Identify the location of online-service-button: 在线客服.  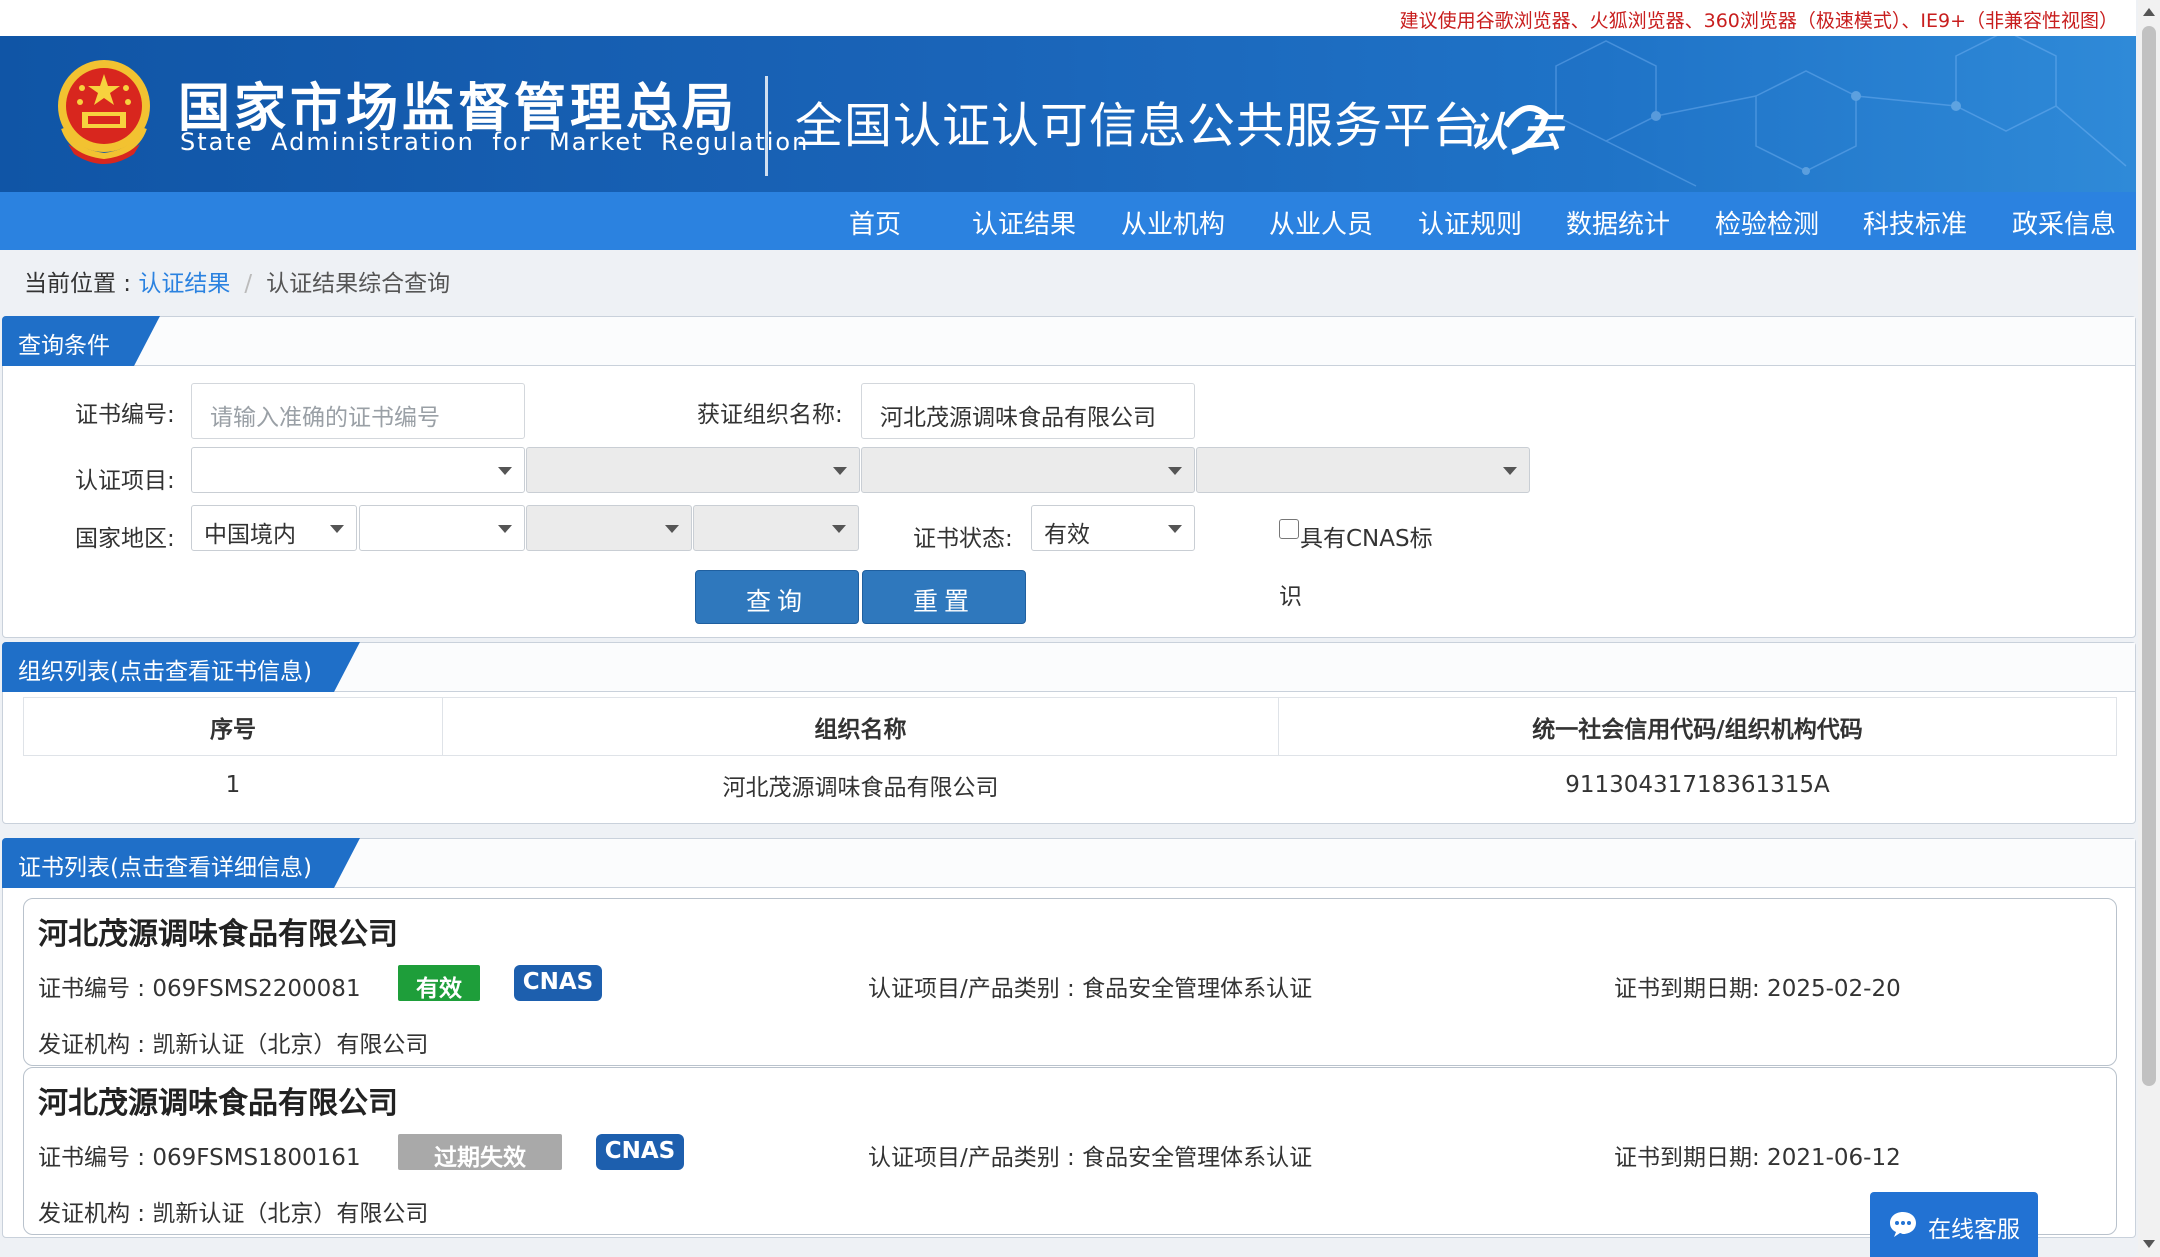
(1954, 1224).